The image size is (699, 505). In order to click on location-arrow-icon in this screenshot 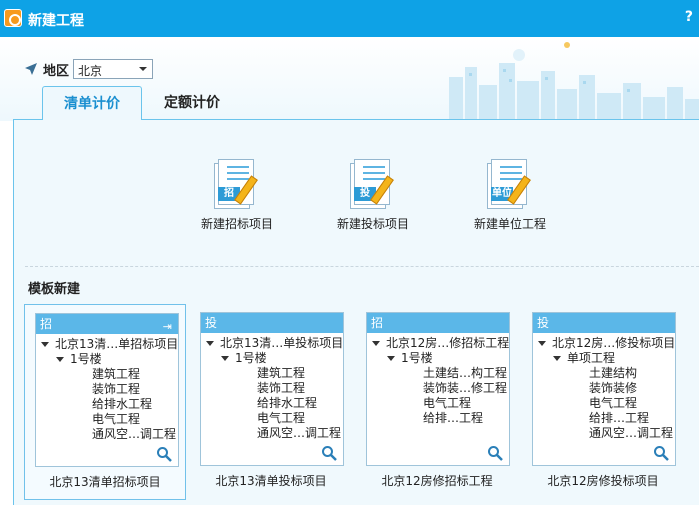, I will do `click(31, 69)`.